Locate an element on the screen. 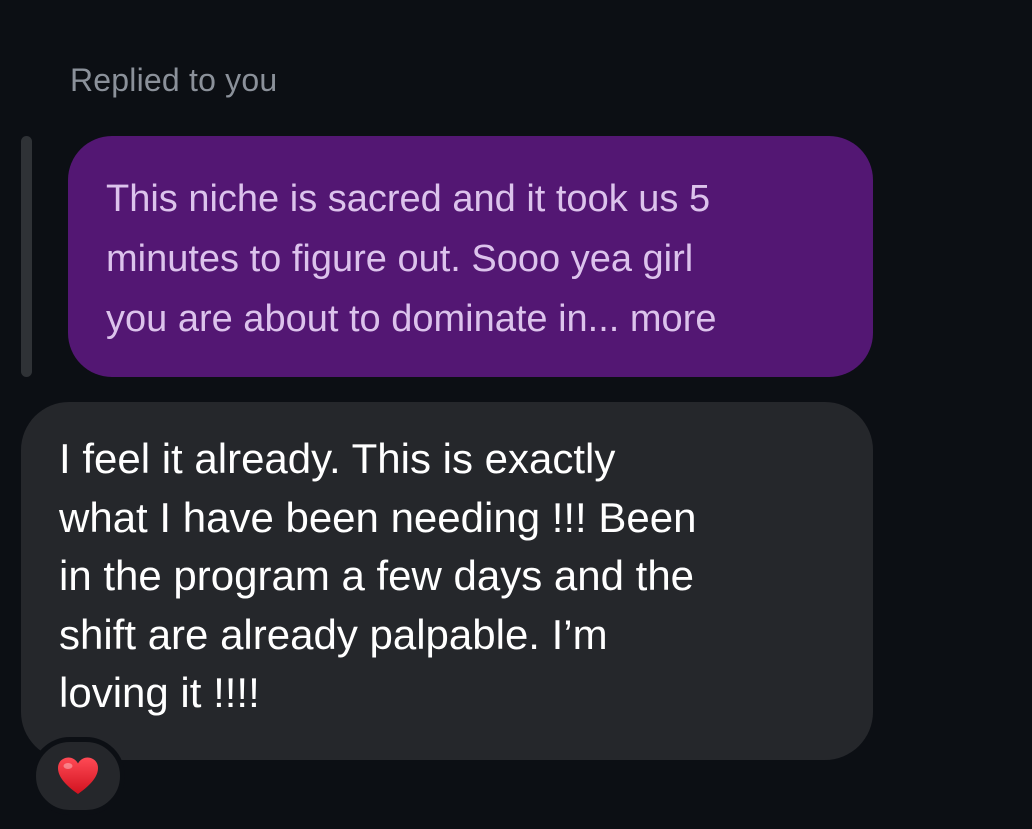  quoted-message-line: minutes to figure out. Sooo yea girl is located at coordinates (400, 259).